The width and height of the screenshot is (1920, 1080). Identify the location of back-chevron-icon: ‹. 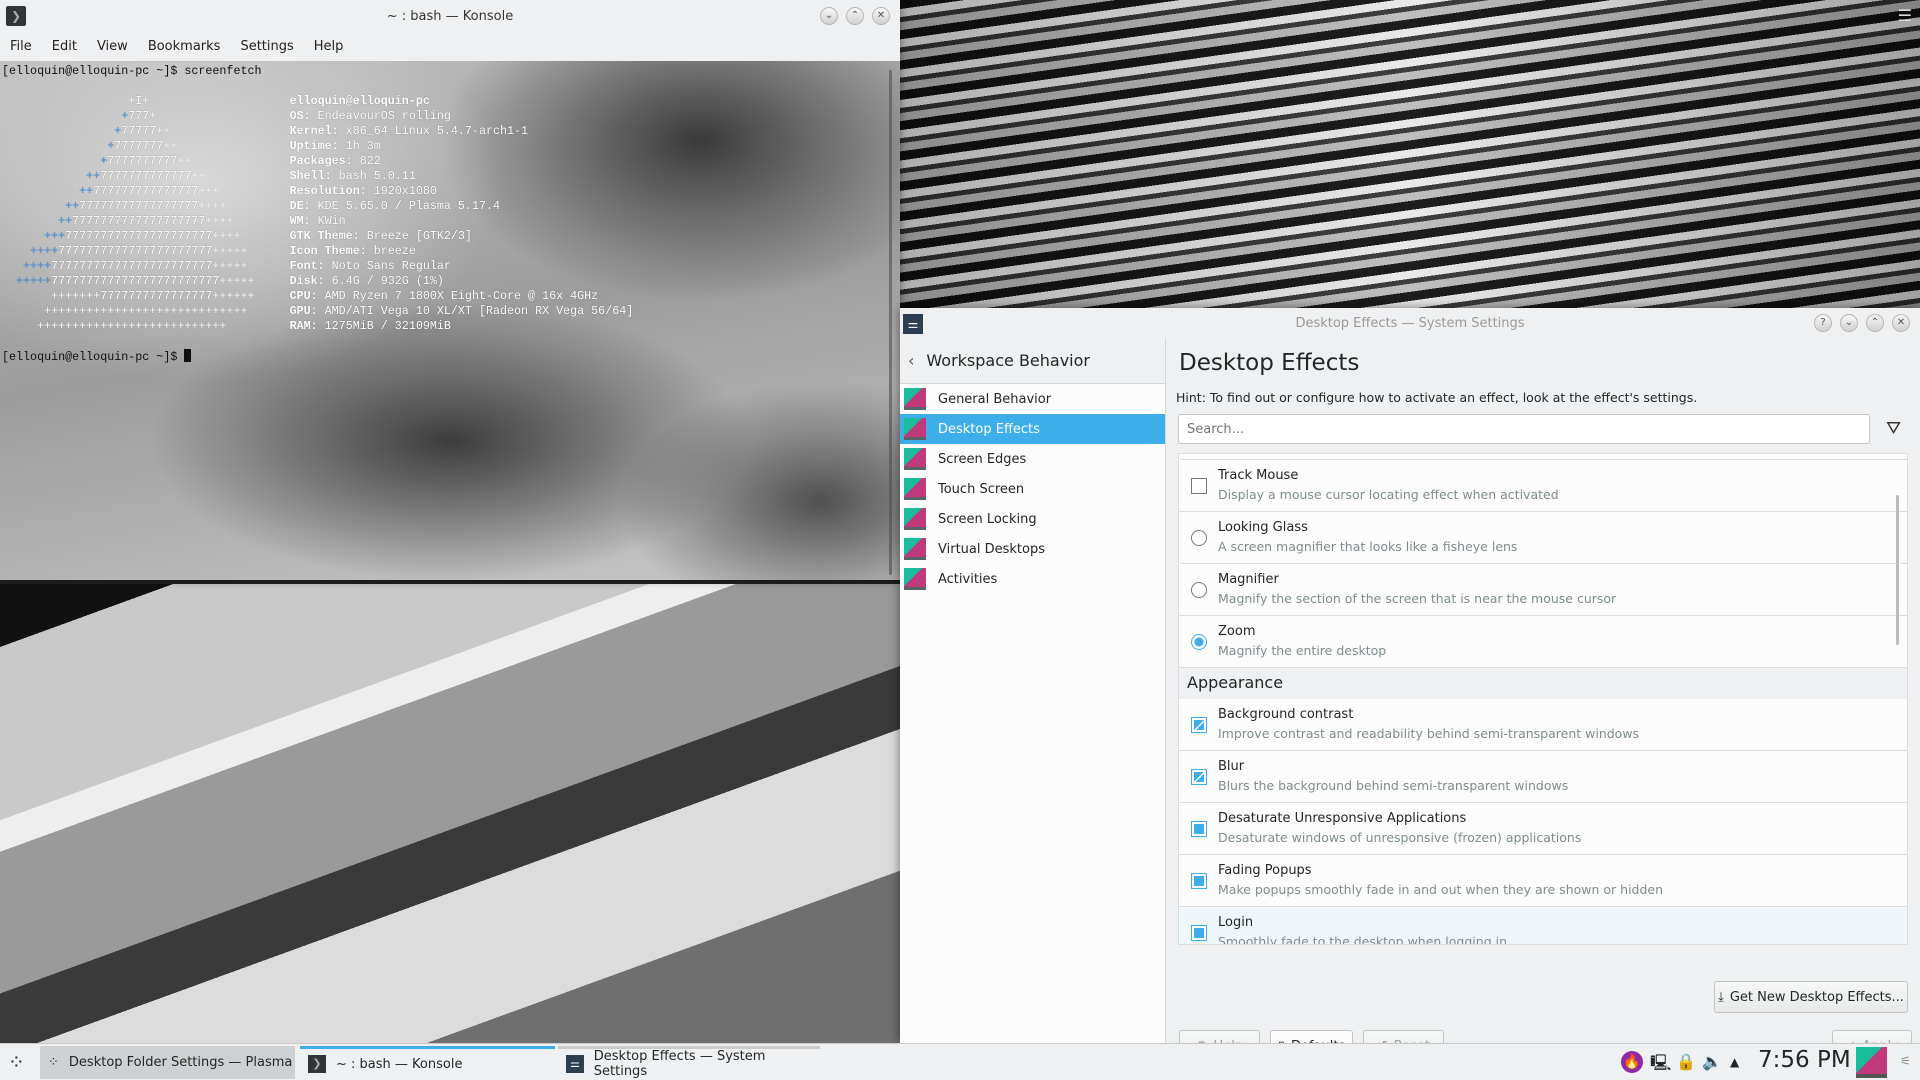
(911, 360).